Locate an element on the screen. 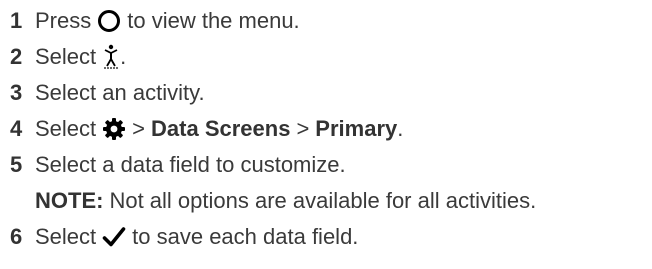 This screenshot has width=652, height=269. circle-button-icon is located at coordinates (109, 21).